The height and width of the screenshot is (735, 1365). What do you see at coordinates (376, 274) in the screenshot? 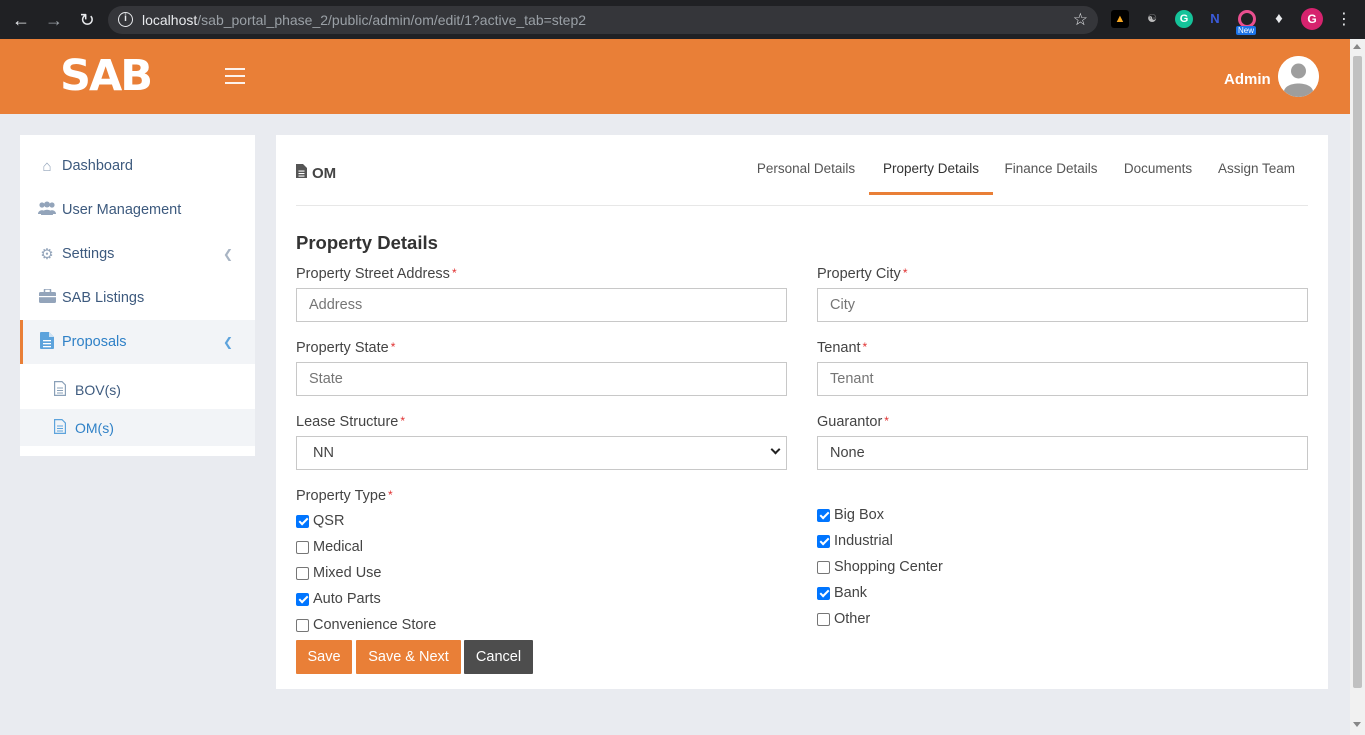
I see `street-address-label: Property Street Address *` at bounding box center [376, 274].